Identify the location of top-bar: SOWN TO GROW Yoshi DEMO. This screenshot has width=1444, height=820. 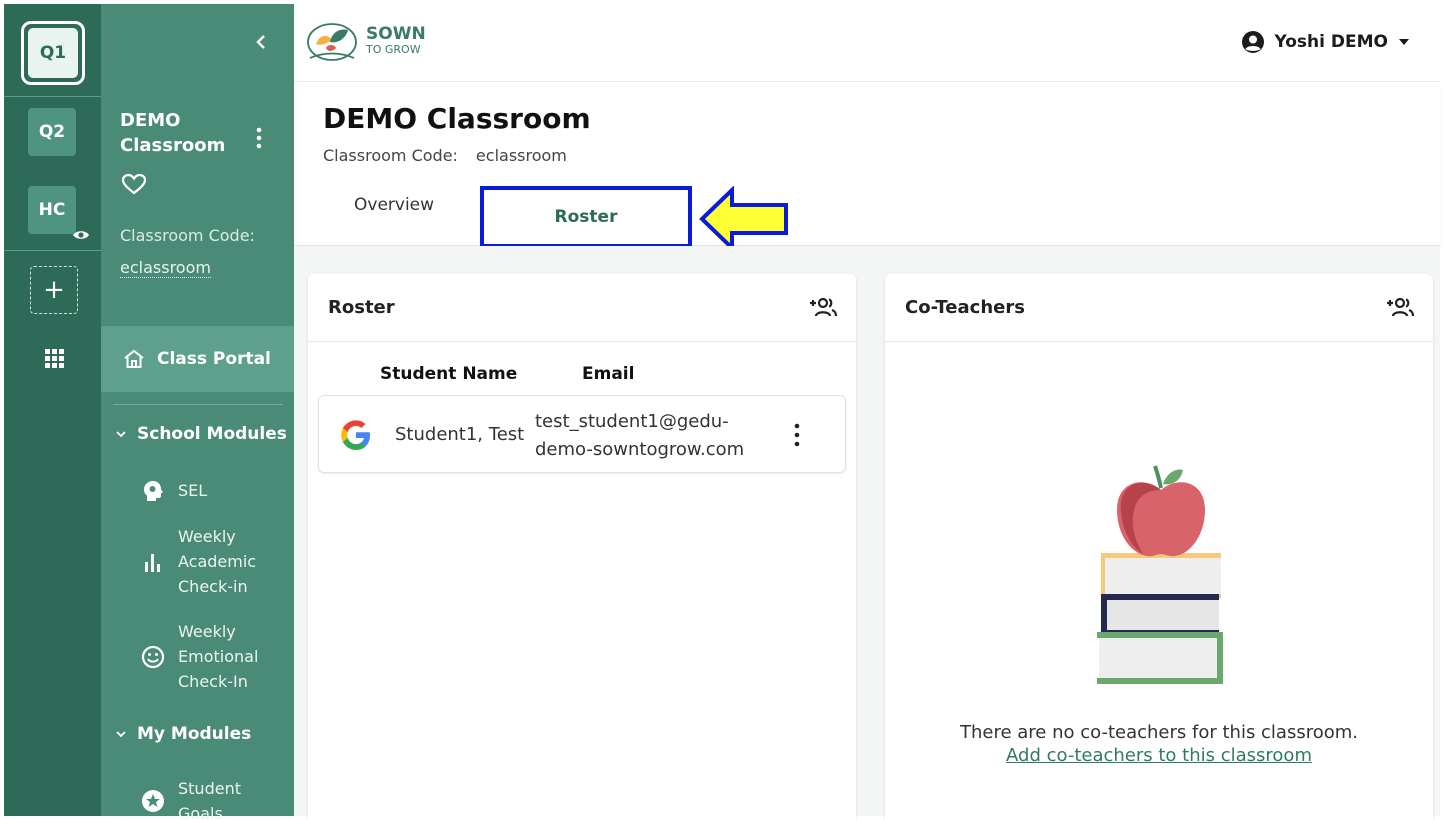
(867, 43).